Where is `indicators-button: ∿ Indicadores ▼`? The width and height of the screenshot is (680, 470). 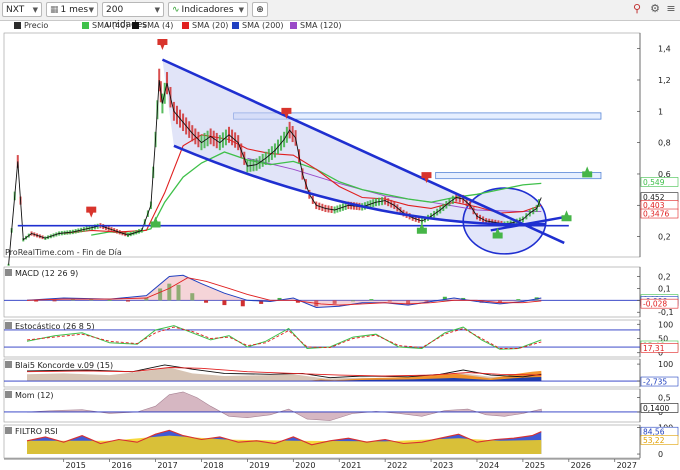
indicators-button: ∿ Indicadores ▼ is located at coordinates (208, 9).